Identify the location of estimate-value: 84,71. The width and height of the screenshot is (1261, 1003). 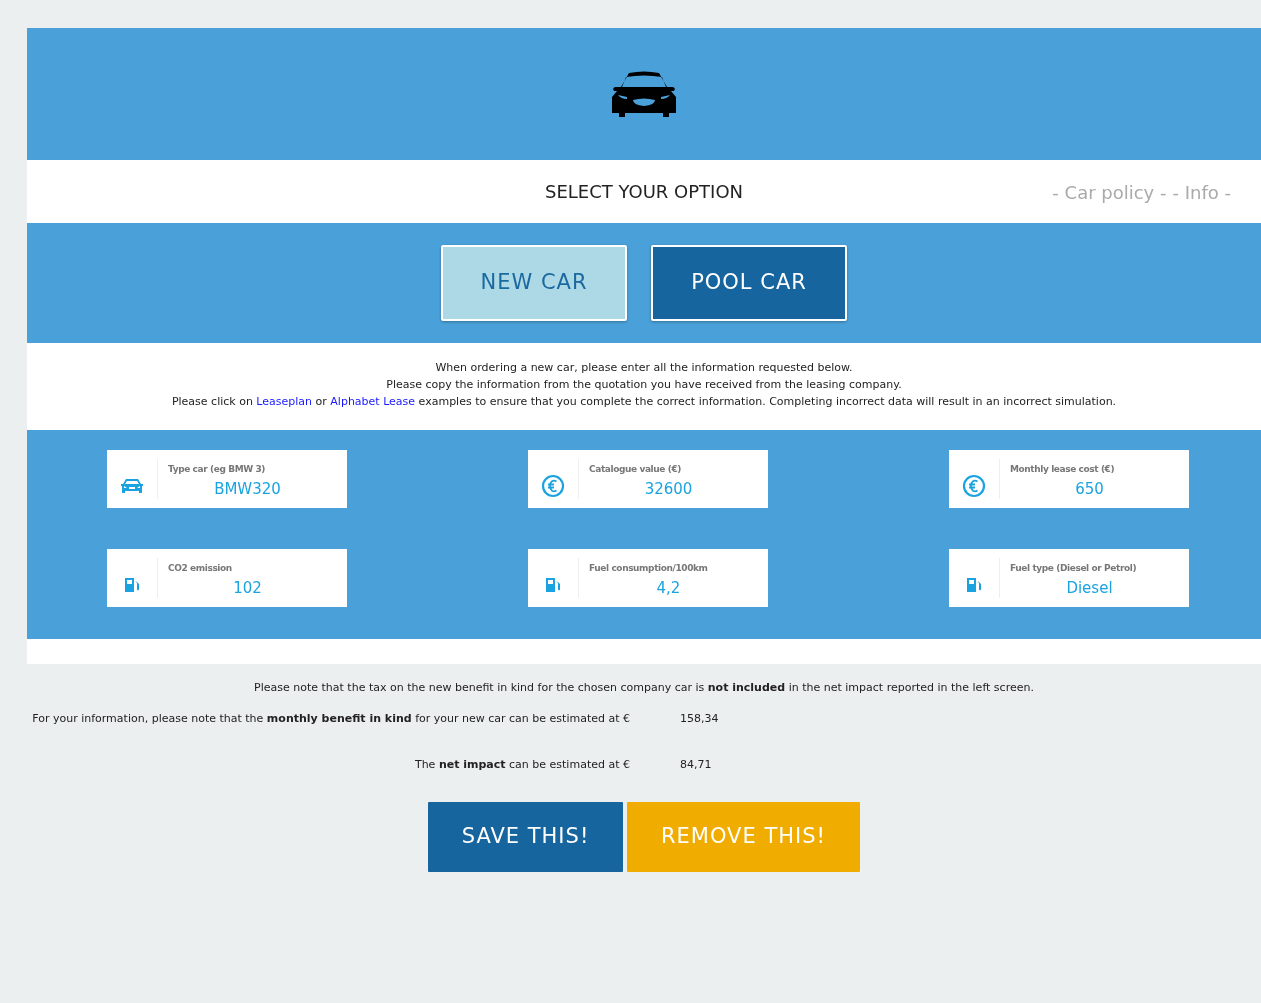
(696, 765).